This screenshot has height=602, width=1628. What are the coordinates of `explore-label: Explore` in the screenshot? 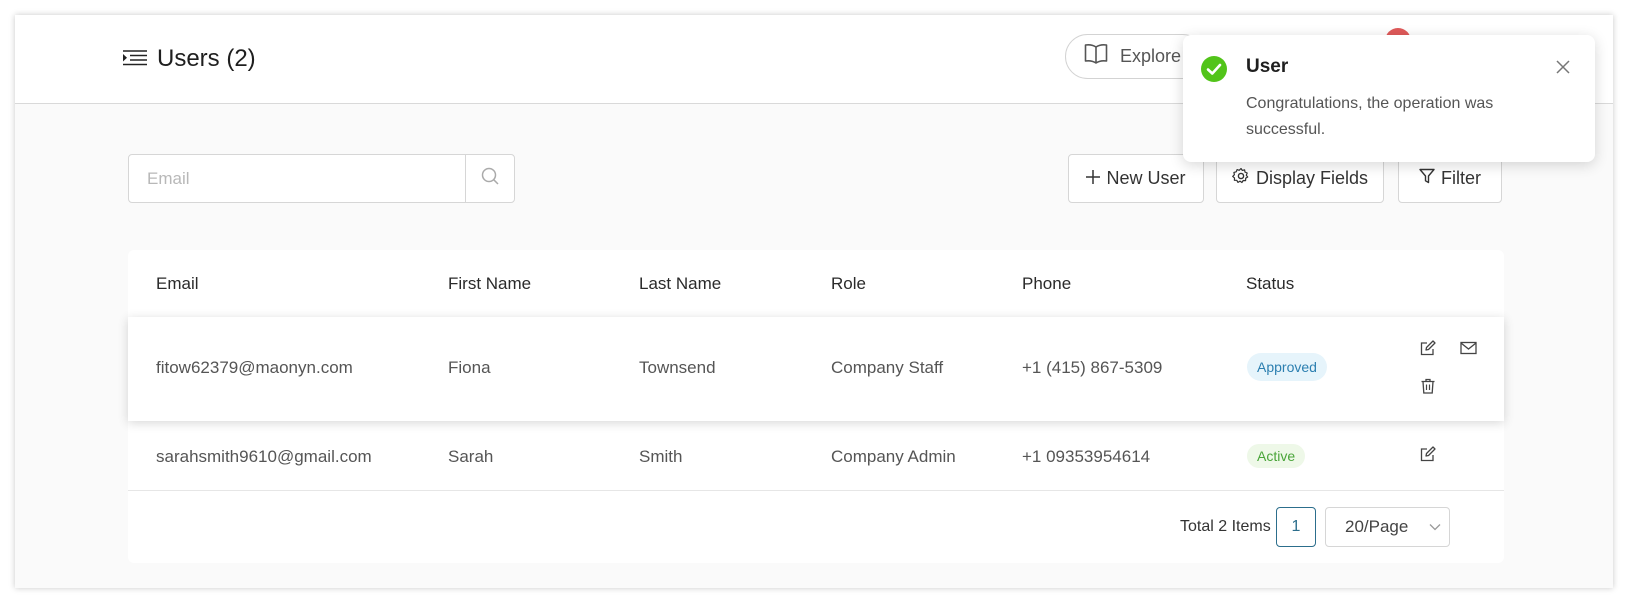 It's located at (1151, 56).